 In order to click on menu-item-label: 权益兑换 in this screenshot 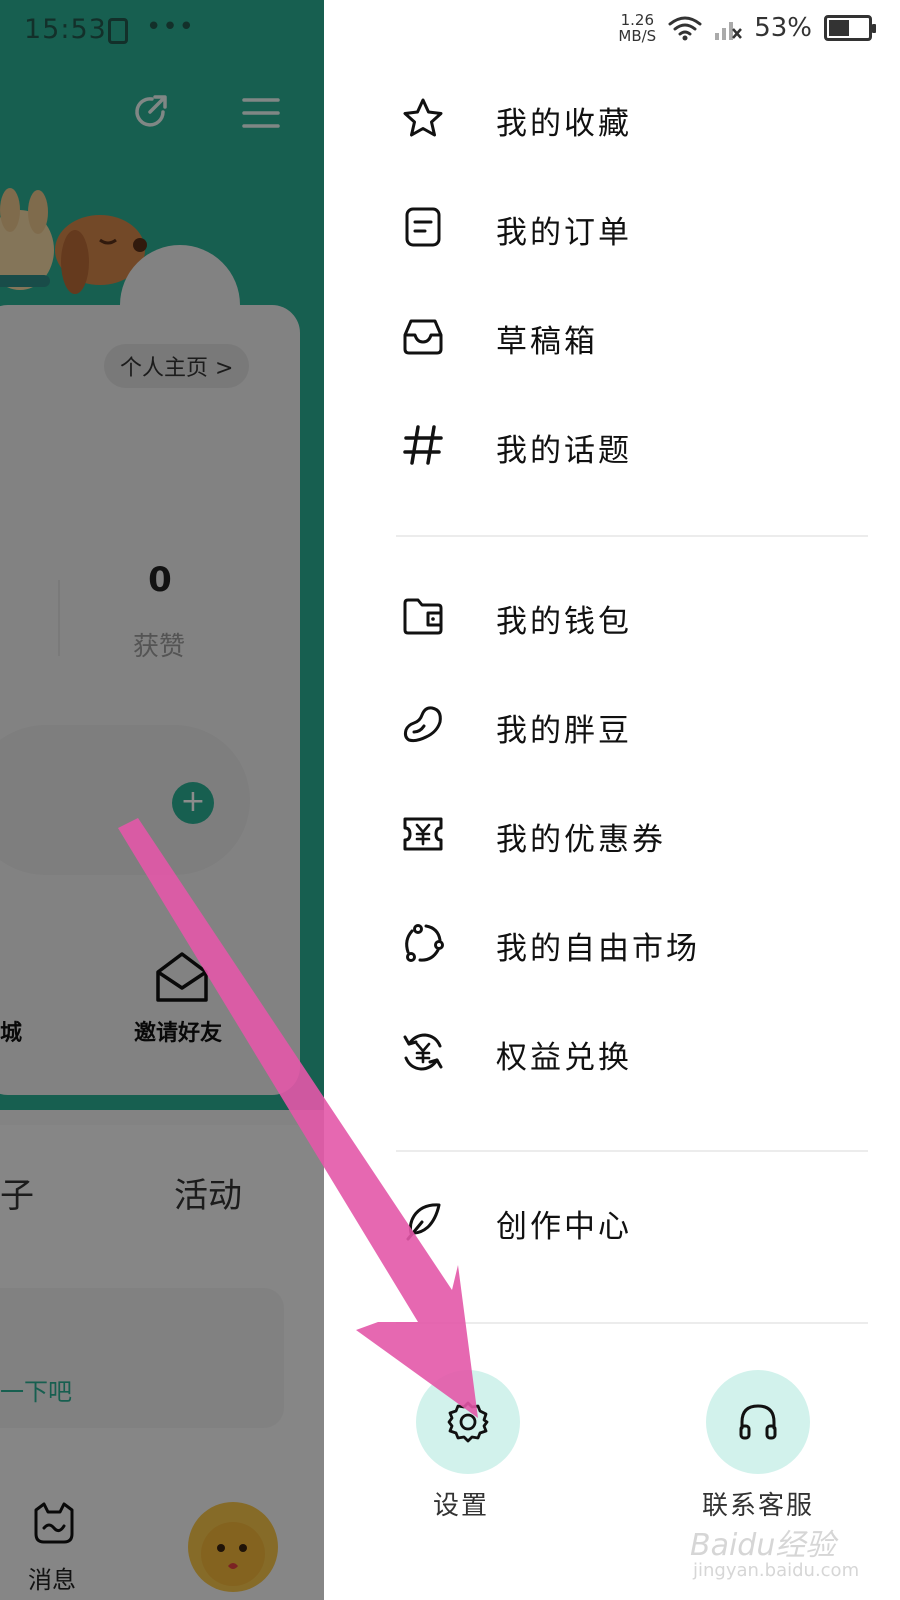, I will do `click(564, 1058)`.